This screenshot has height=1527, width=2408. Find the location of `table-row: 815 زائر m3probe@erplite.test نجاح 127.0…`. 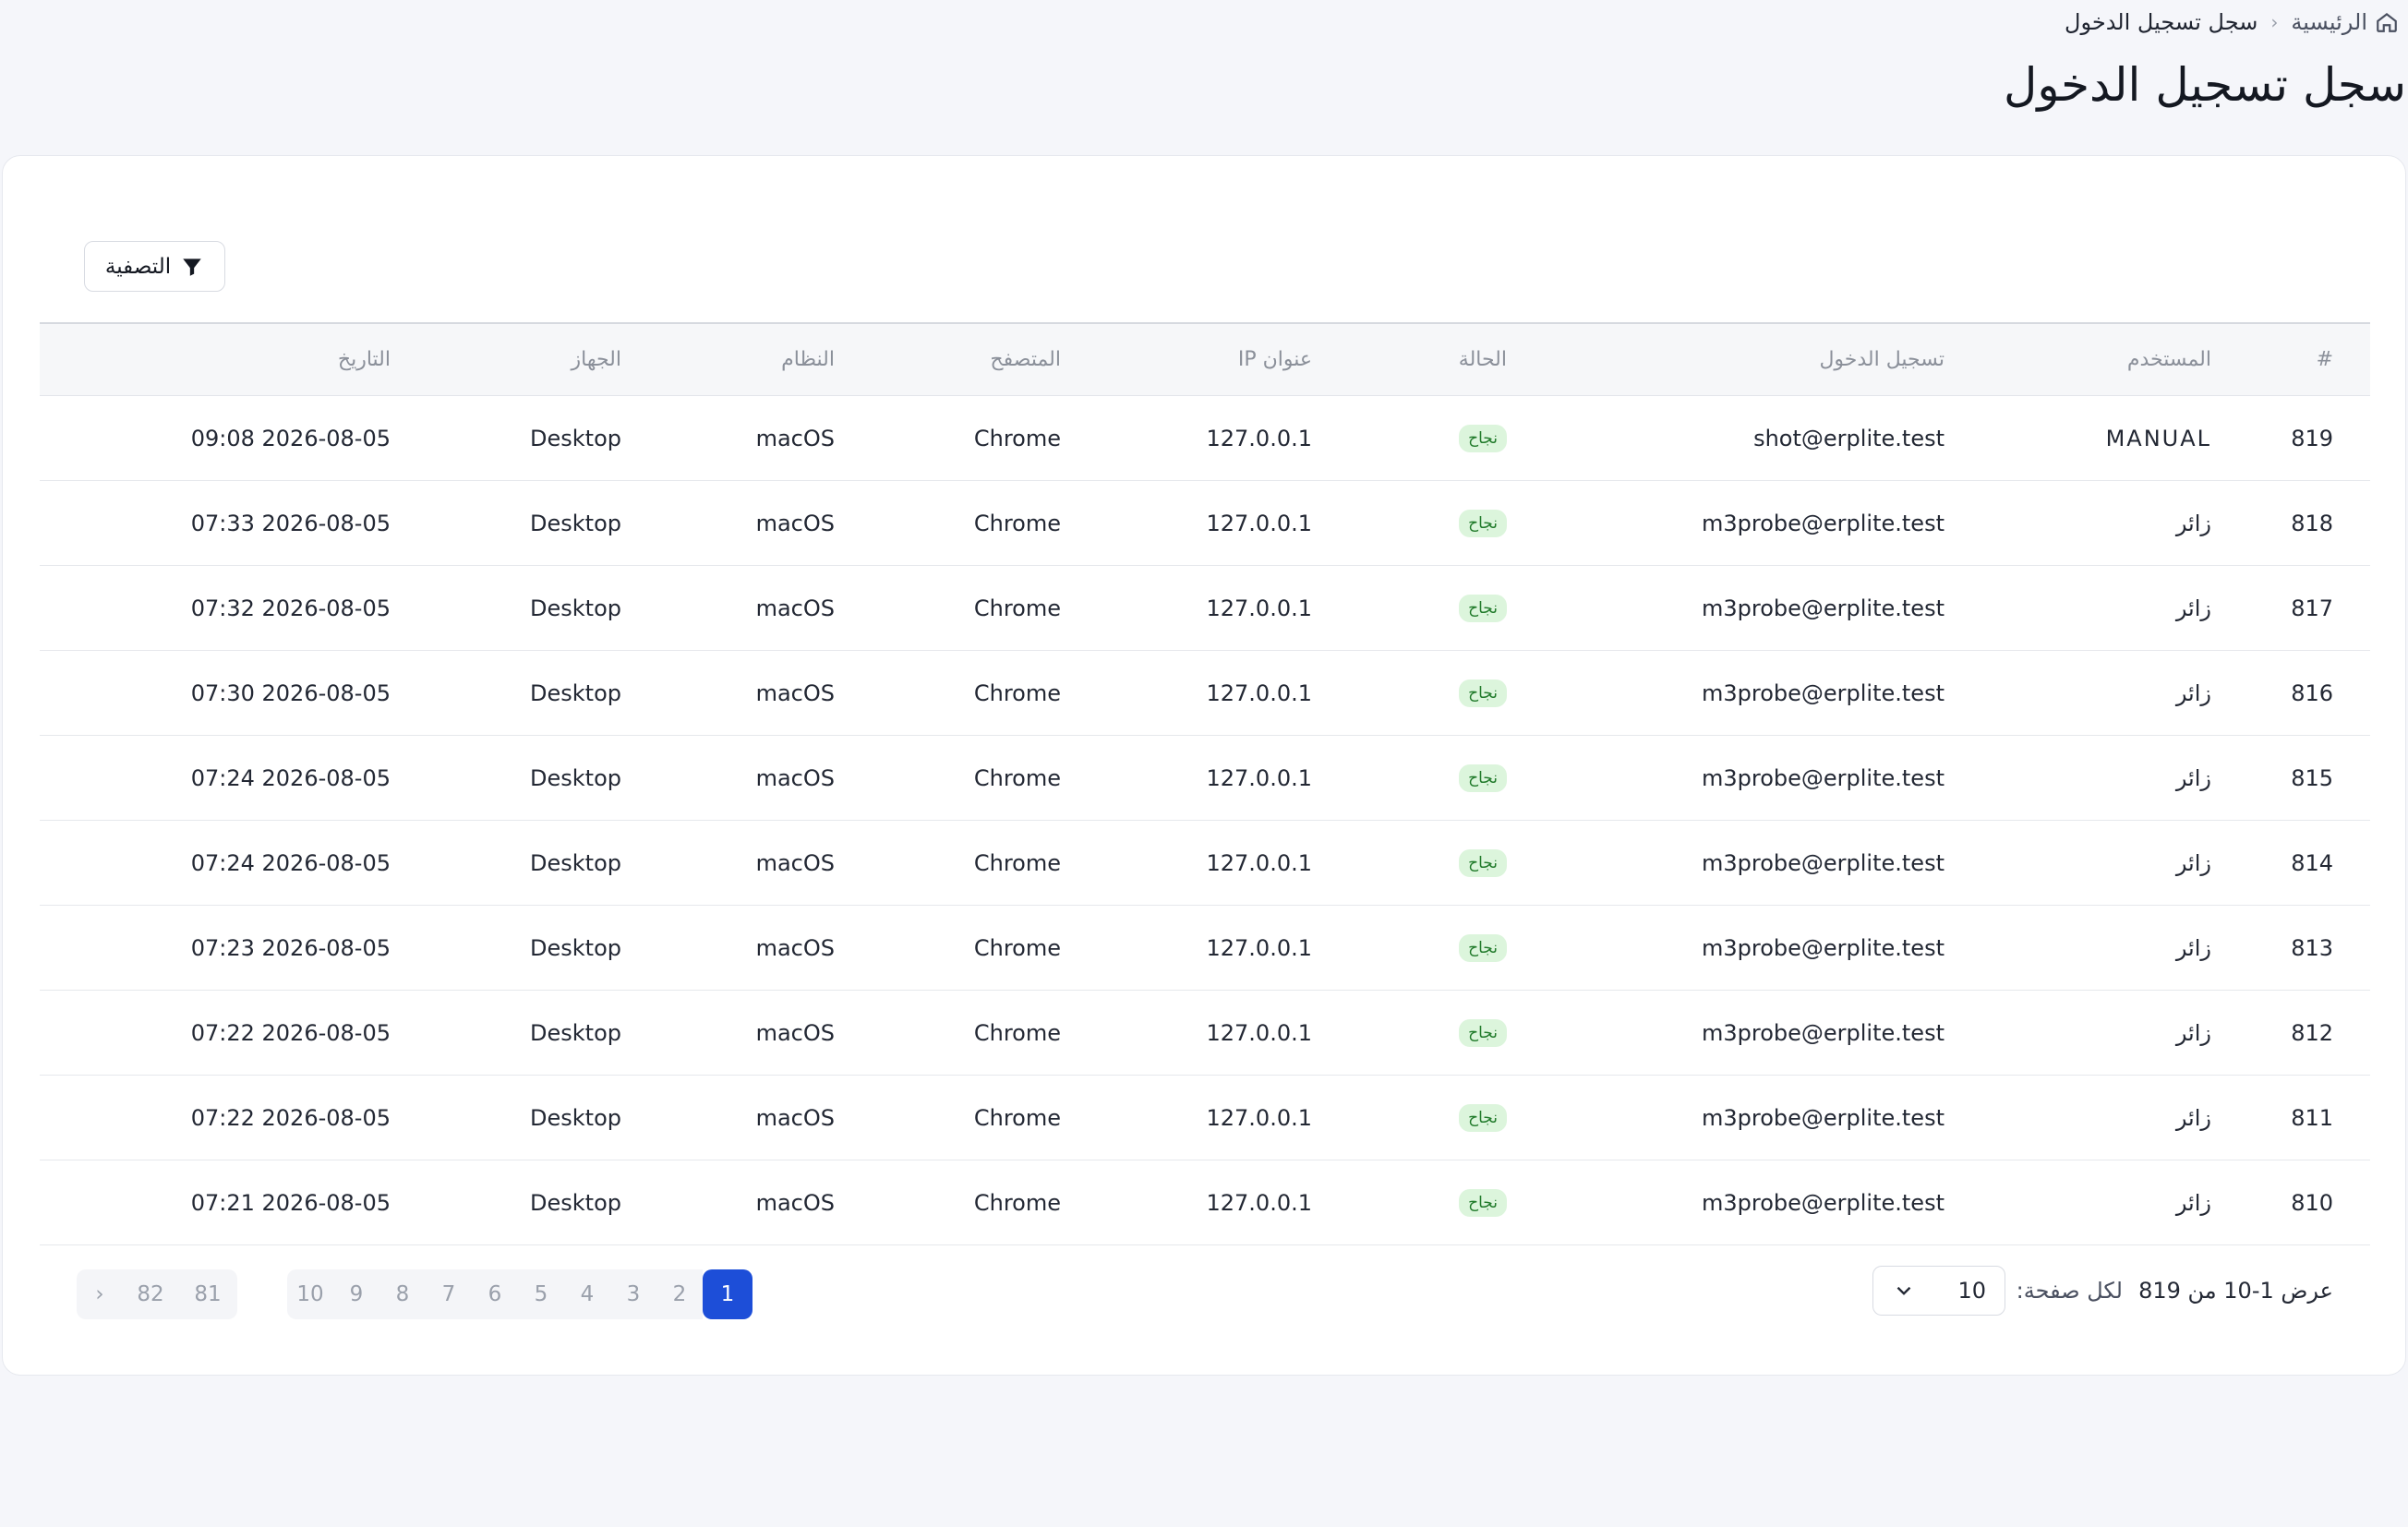

table-row: 815 زائر m3probe@erplite.test نجاح 127.0… is located at coordinates (1205, 779).